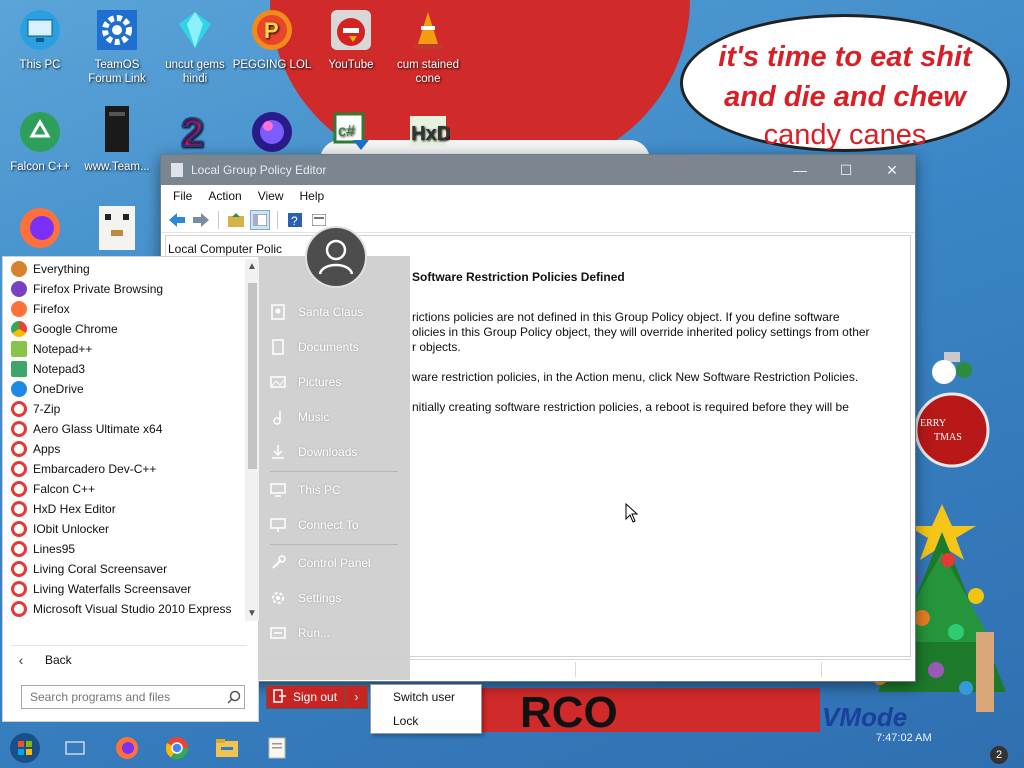  I want to click on chevron-left-icon: ‹, so click(21, 659).